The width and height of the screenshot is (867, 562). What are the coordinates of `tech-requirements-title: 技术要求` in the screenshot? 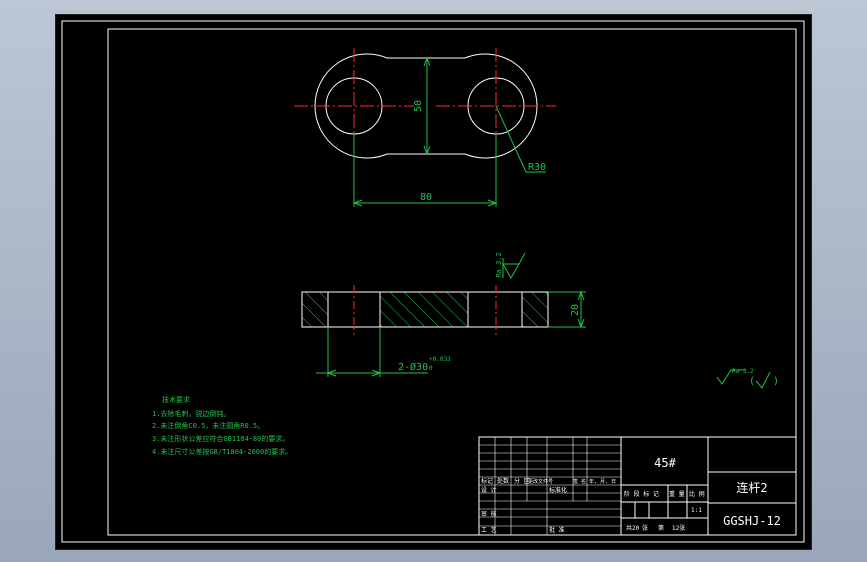 It's located at (176, 399).